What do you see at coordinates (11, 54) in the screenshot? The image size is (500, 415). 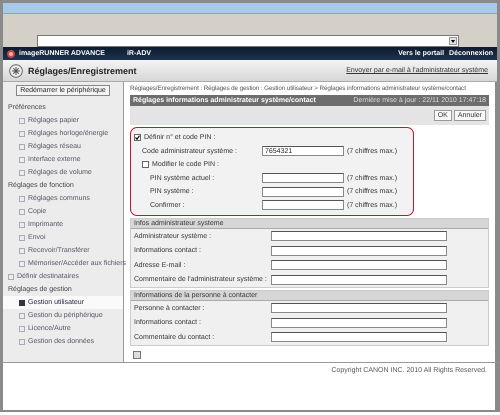 I see `logo-icon` at bounding box center [11, 54].